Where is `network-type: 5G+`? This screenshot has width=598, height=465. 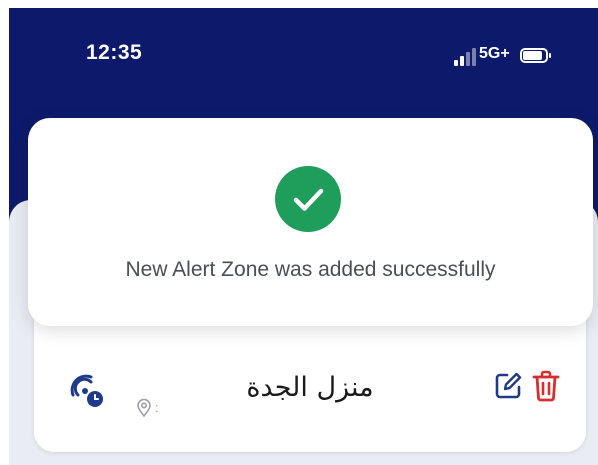
network-type: 5G+ is located at coordinates (494, 53).